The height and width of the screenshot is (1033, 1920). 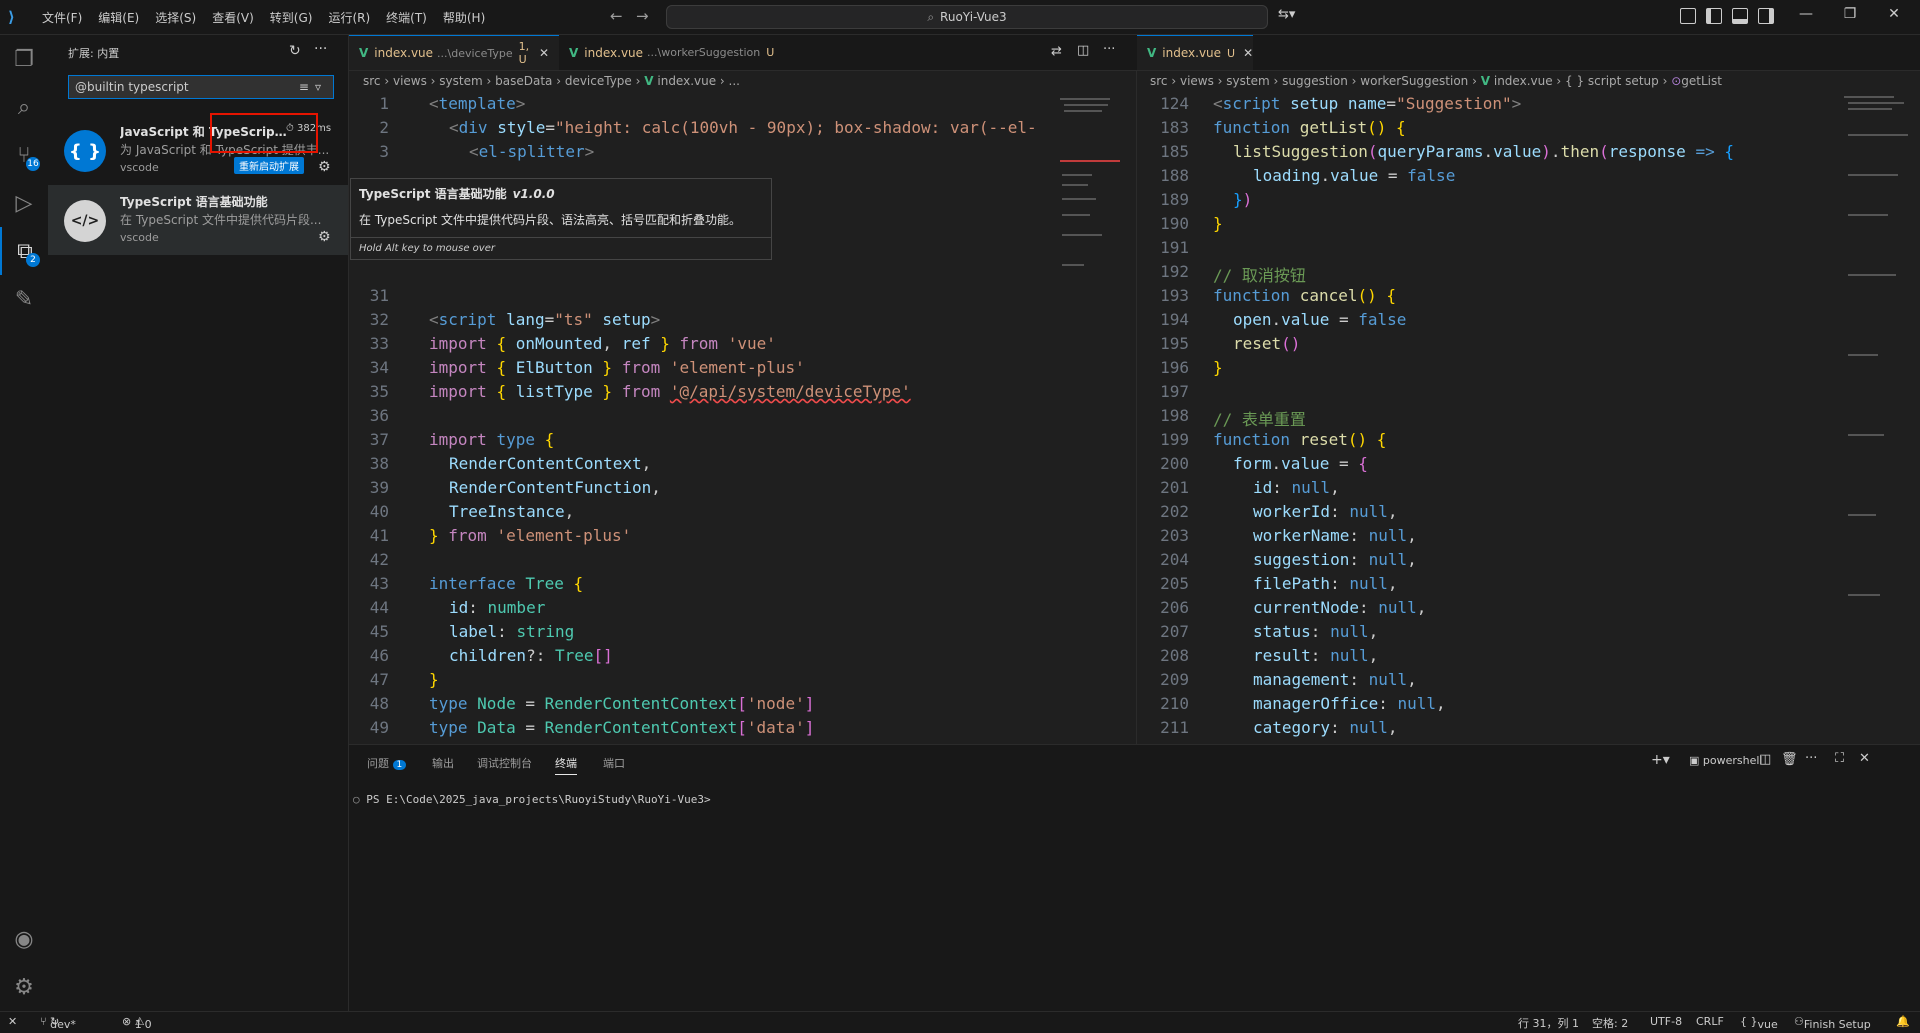 I want to click on run-debug-icon: ▷, so click(x=24, y=203).